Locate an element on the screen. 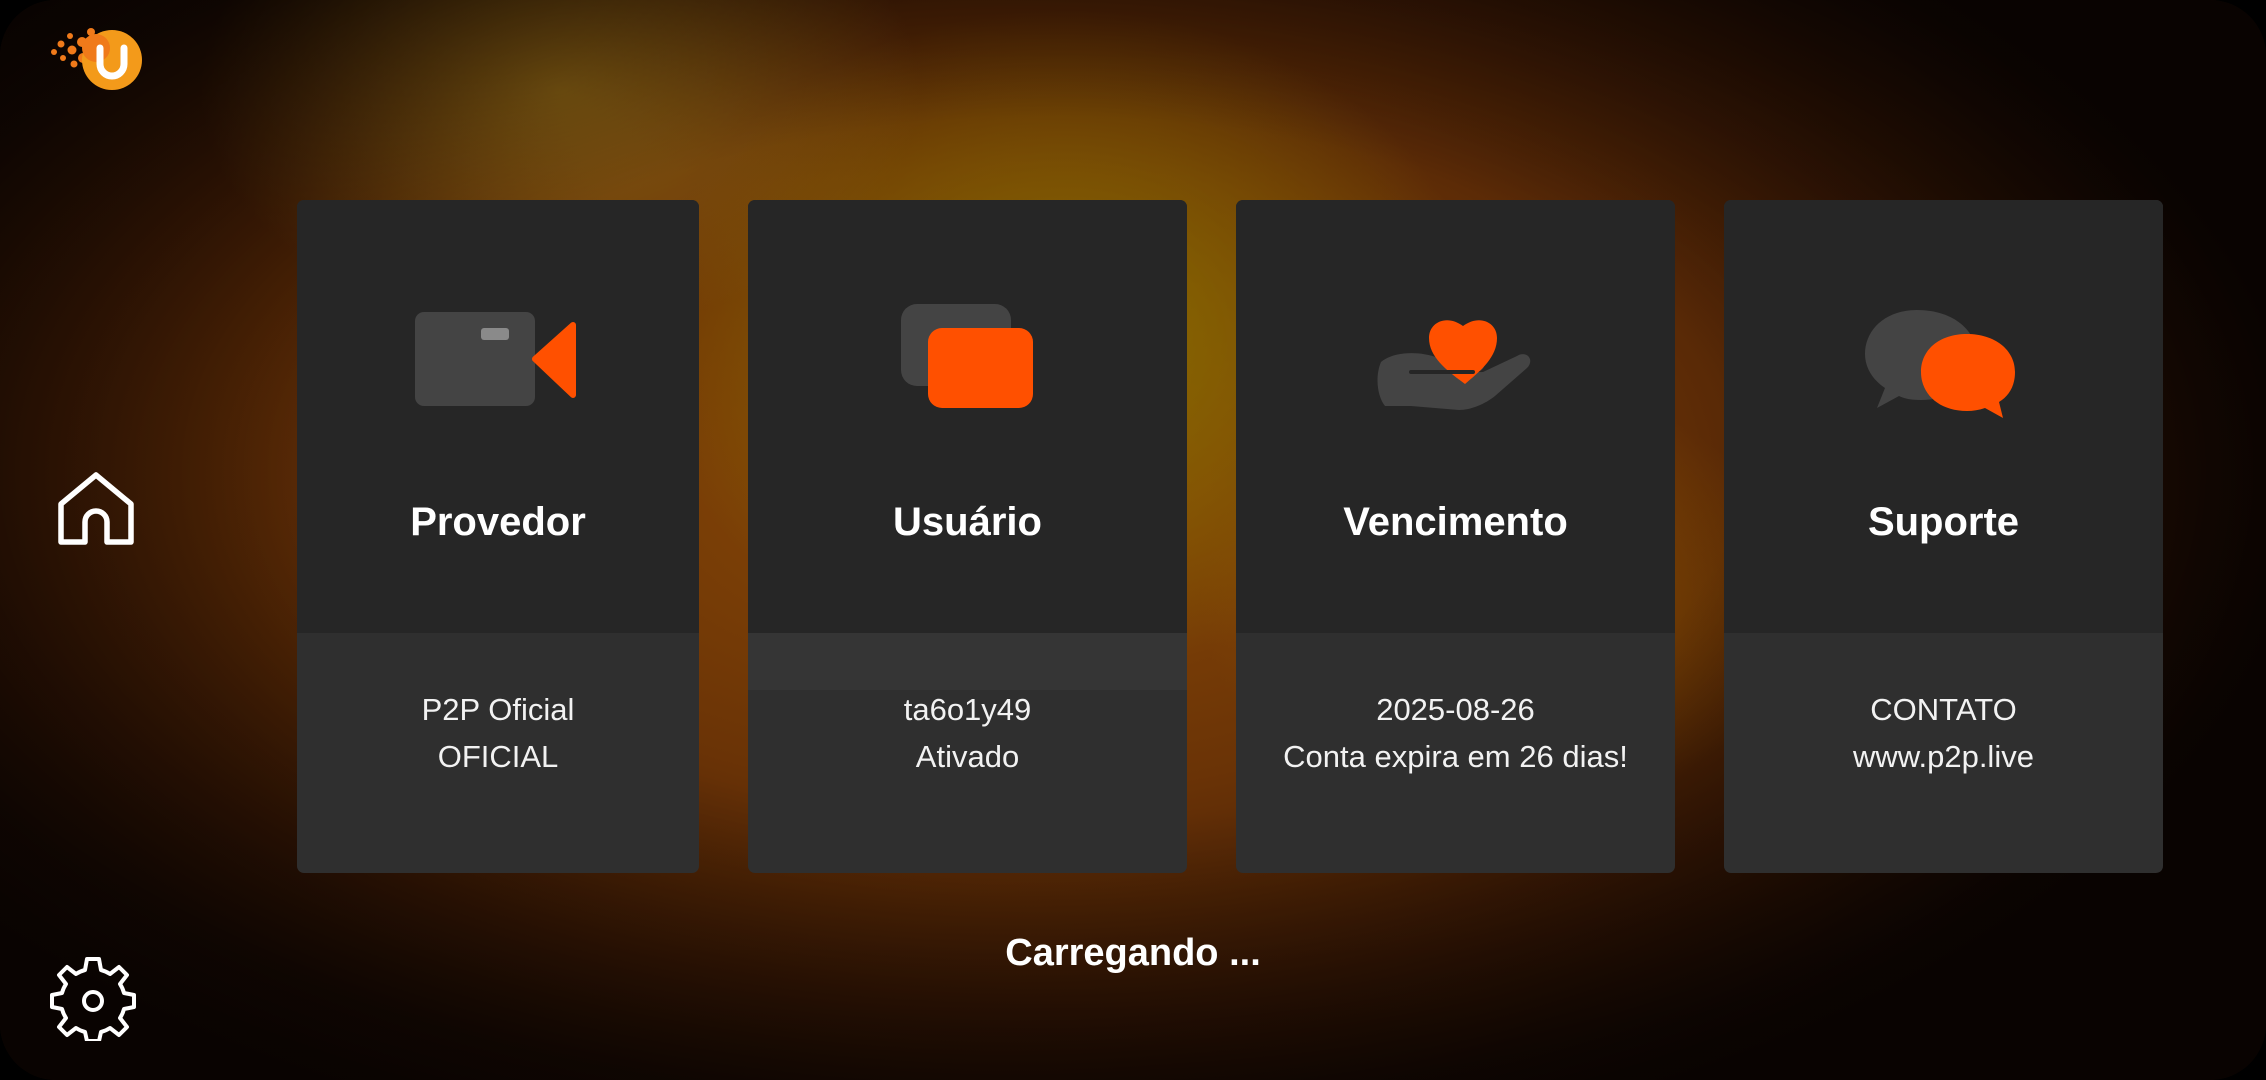  chat-bubbles-icon is located at coordinates (1939, 364).